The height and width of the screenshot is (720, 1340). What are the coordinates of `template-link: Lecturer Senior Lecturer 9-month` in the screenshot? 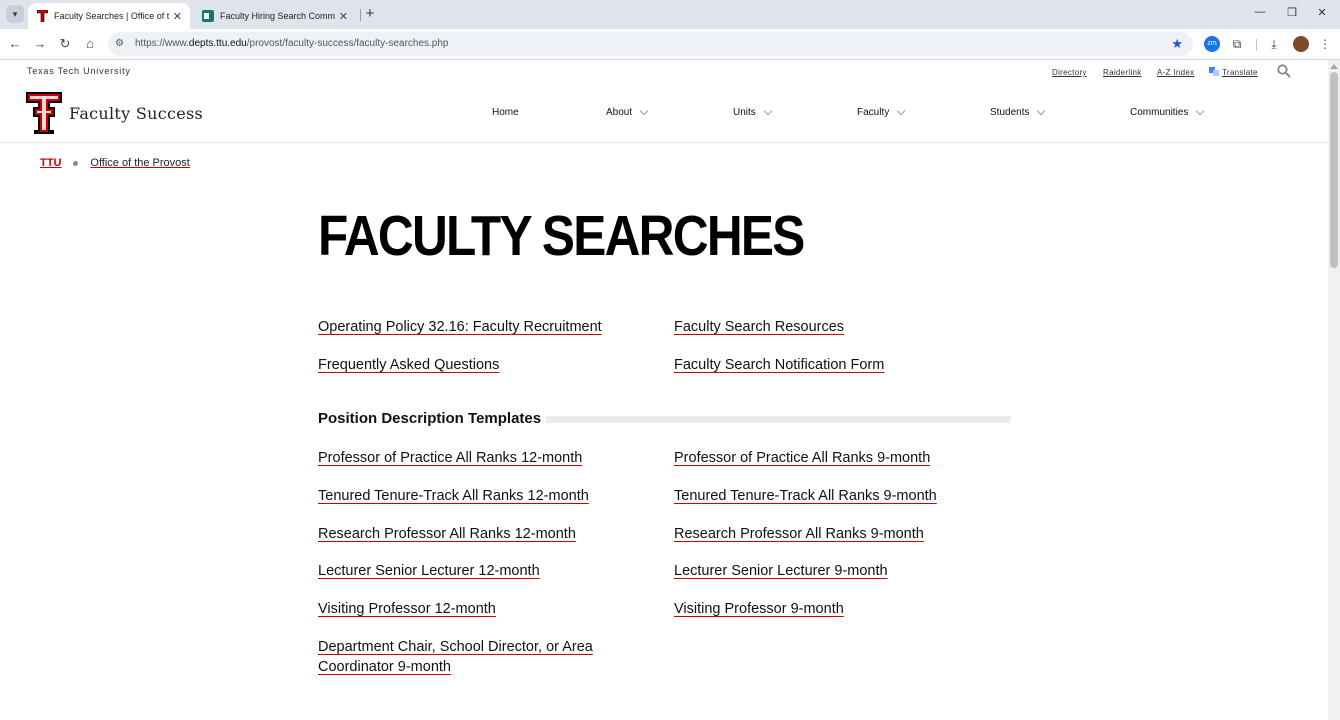 It's located at (781, 571).